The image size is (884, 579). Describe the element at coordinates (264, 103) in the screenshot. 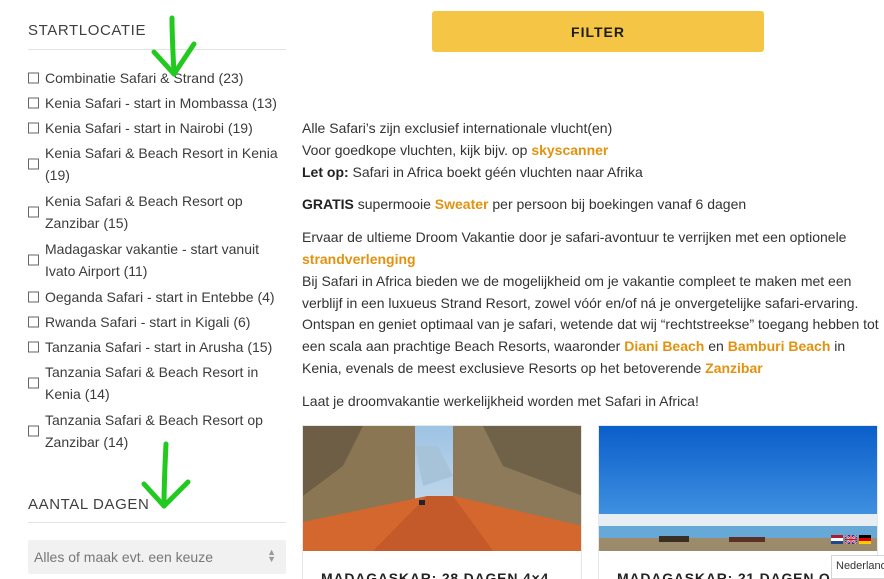

I see `filter-option-count: (13)` at that location.